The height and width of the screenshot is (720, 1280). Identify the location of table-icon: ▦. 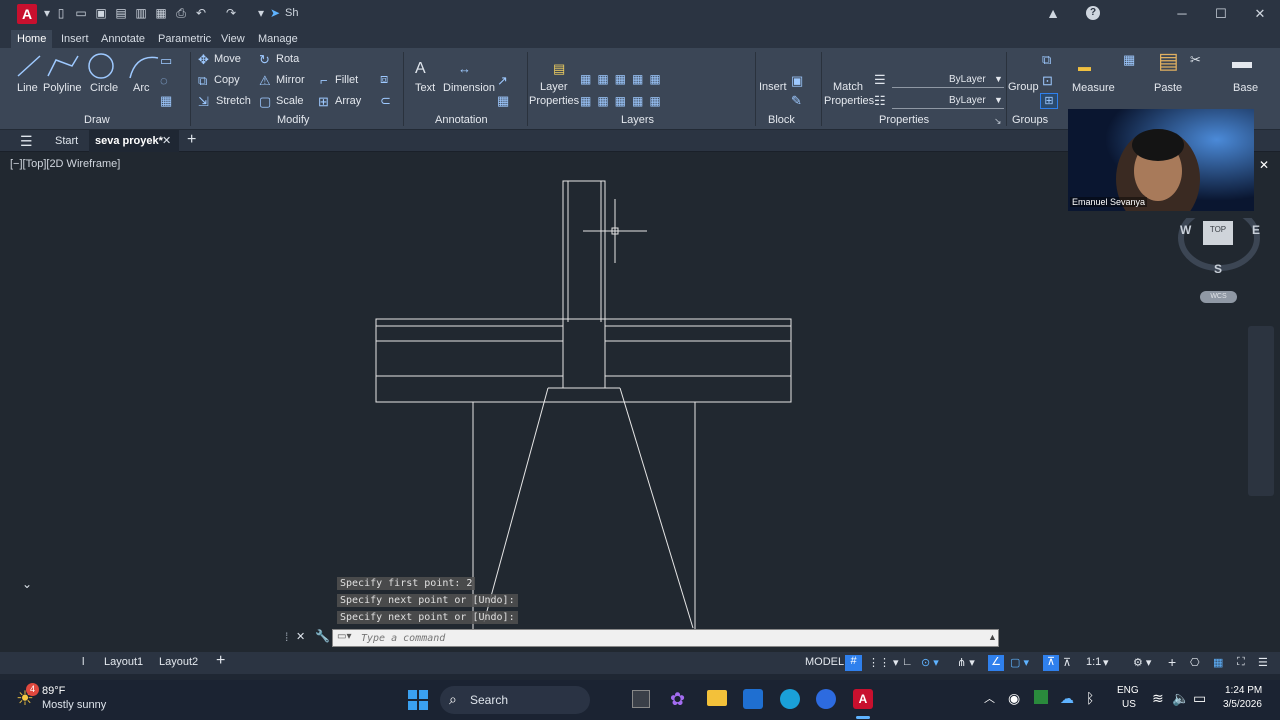
(503, 101).